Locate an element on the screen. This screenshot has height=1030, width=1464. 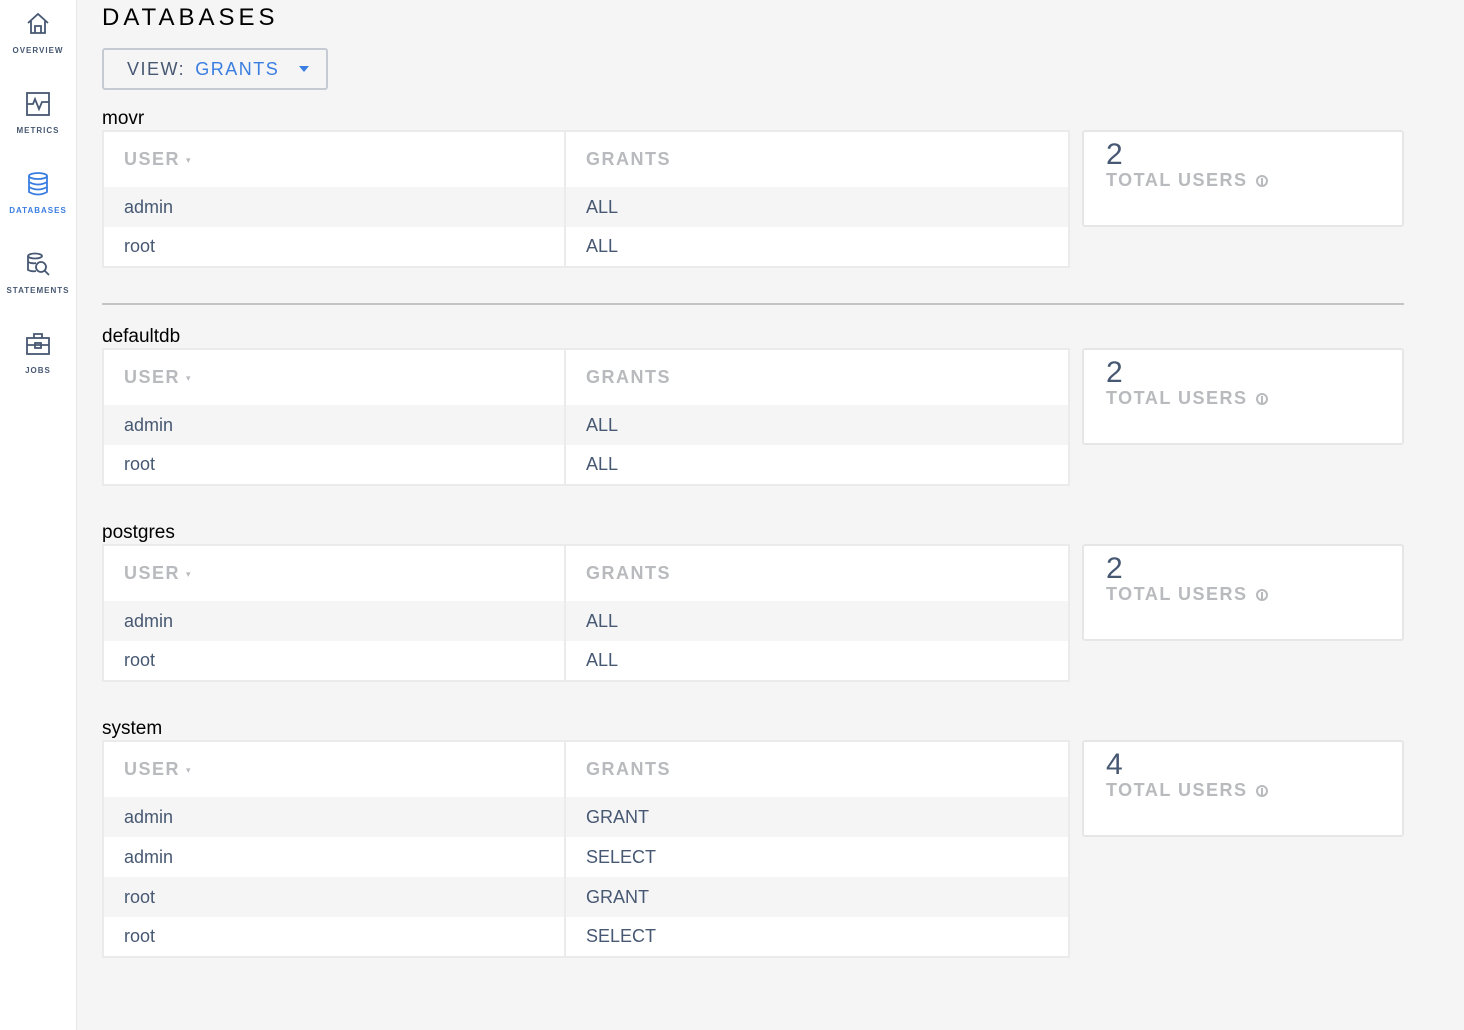
sidebar-item-statements: STATEMENTS is located at coordinates (38, 275).